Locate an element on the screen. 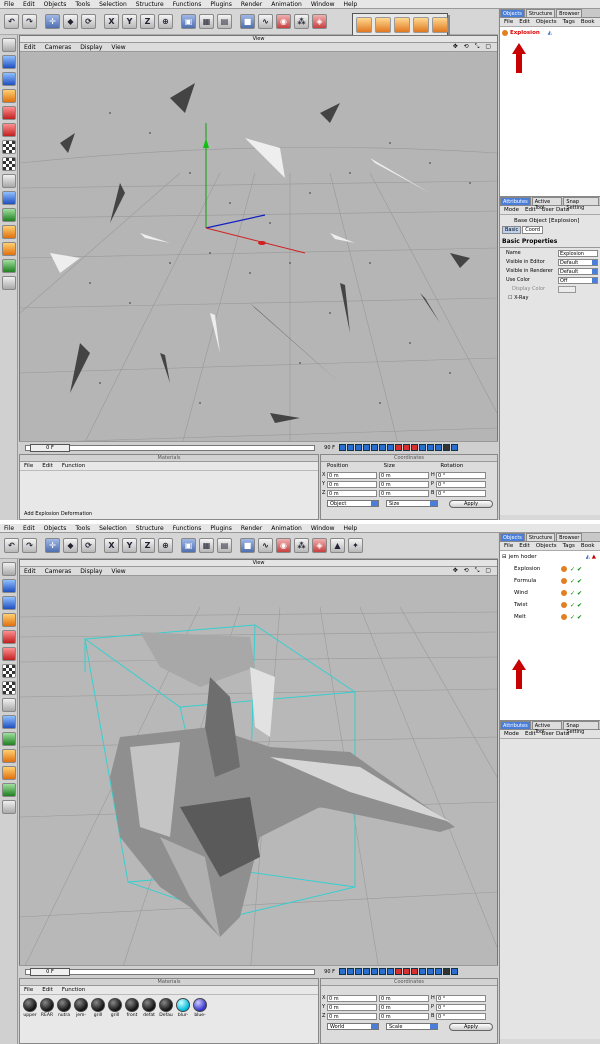  viewport-menu-display: Display is located at coordinates (91, 47).